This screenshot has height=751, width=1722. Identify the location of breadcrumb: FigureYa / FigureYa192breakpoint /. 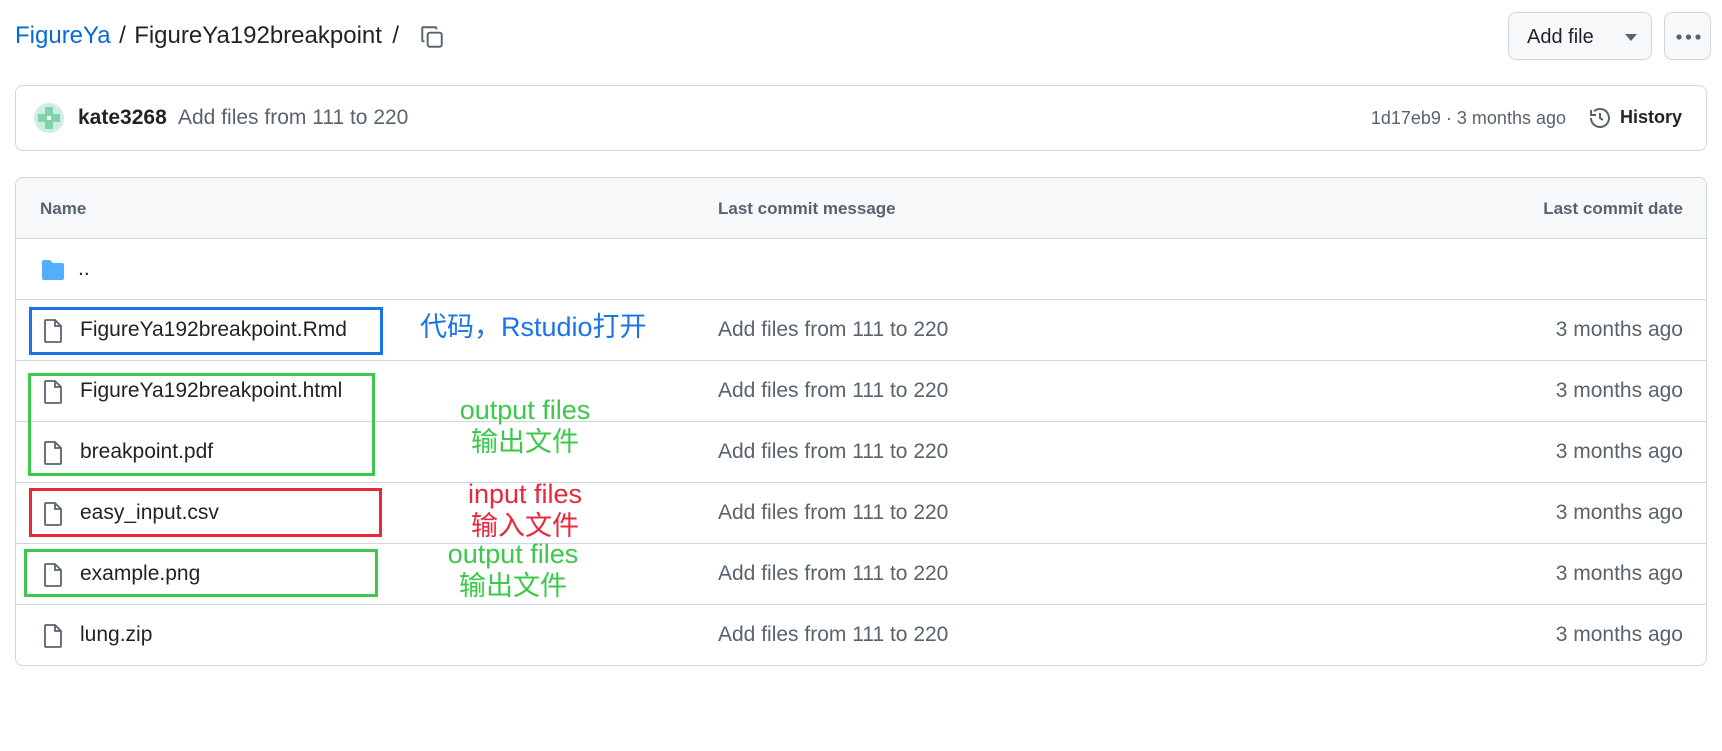
(207, 38).